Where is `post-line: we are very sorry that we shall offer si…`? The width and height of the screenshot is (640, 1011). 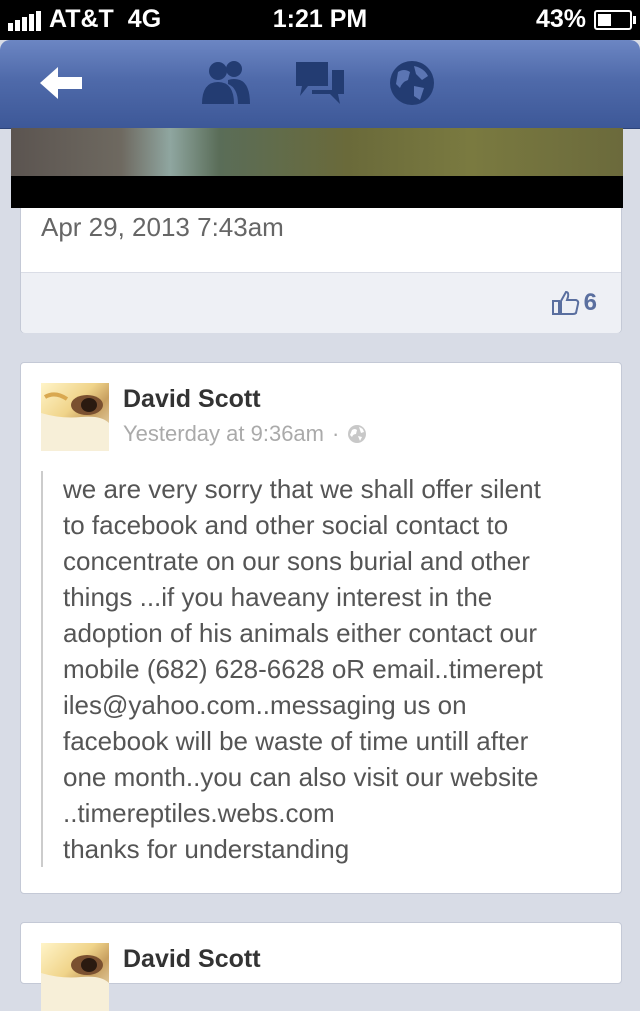
post-line: we are very sorry that we shall offer si… is located at coordinates (302, 489).